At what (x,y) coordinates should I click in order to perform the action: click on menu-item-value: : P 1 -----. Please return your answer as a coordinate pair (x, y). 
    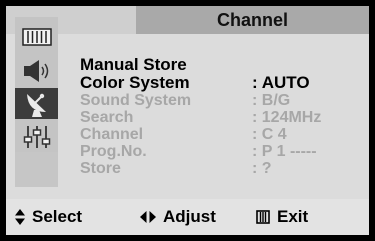
    Looking at the image, I should click on (284, 151).